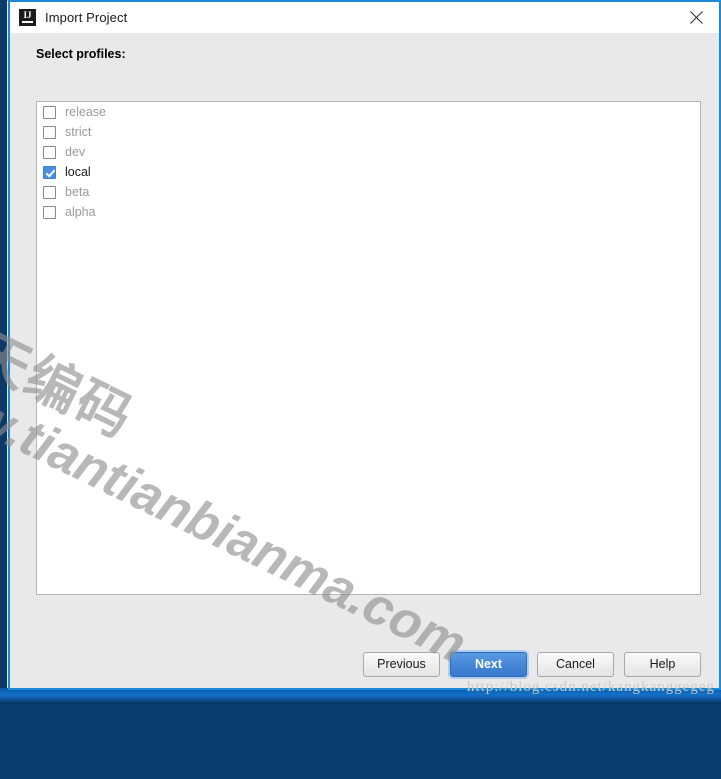 This screenshot has height=779, width=721. What do you see at coordinates (368, 152) in the screenshot?
I see `list-item: dev` at bounding box center [368, 152].